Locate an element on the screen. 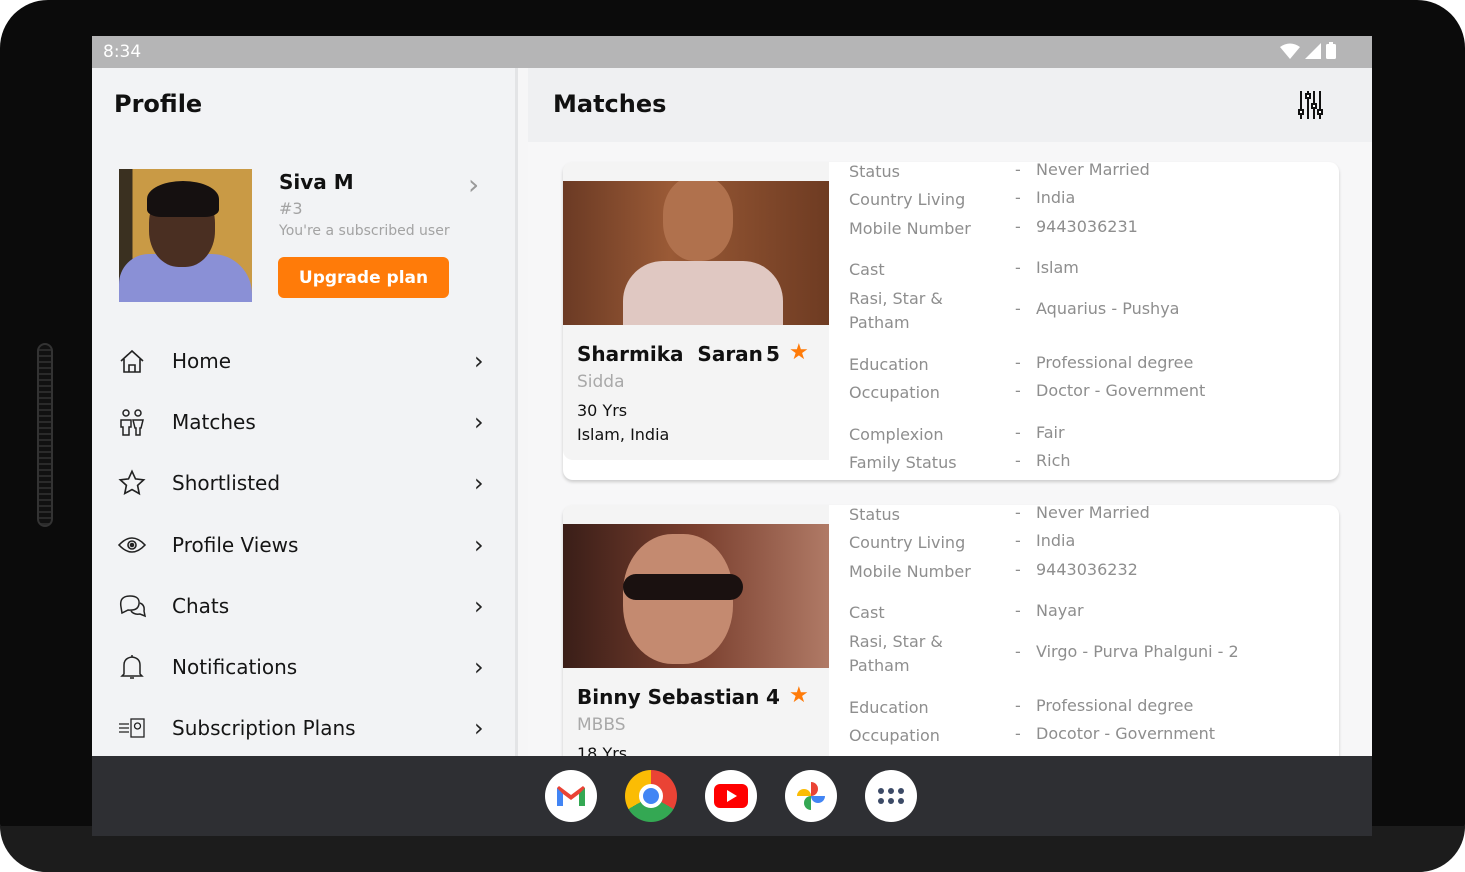  detail-label: Complexion is located at coordinates (896, 434).